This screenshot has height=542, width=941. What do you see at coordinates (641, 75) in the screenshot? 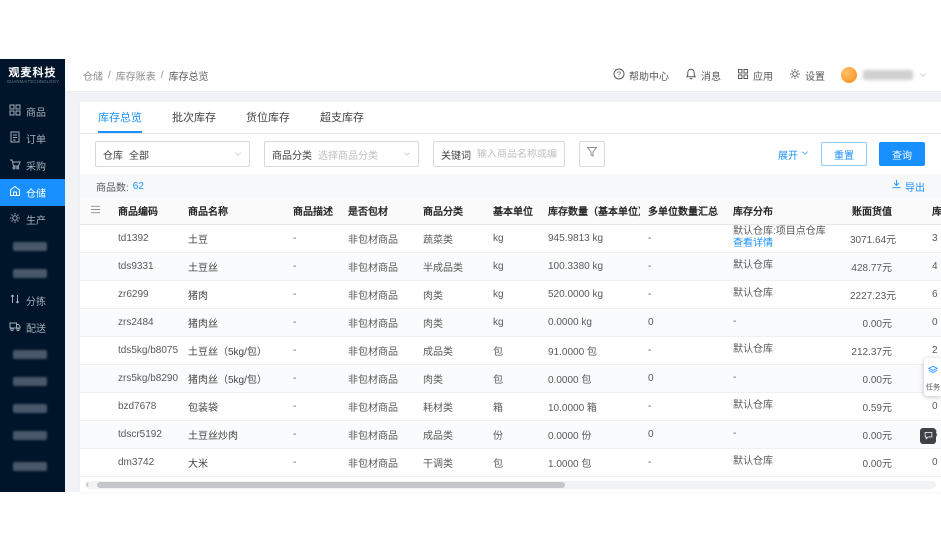
I see `help-center-button: ? 帮助中心` at bounding box center [641, 75].